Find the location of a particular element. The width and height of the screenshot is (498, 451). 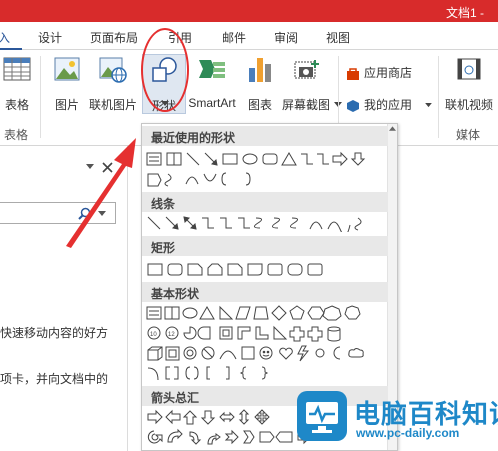

picture-button: 图片 is located at coordinates (67, 83).